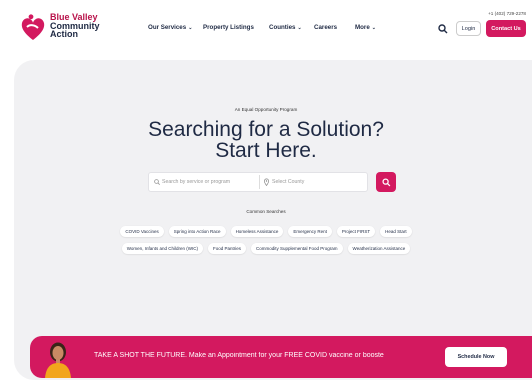  I want to click on chip-wic: Women, Infants and Children (WIC), so click(162, 248).